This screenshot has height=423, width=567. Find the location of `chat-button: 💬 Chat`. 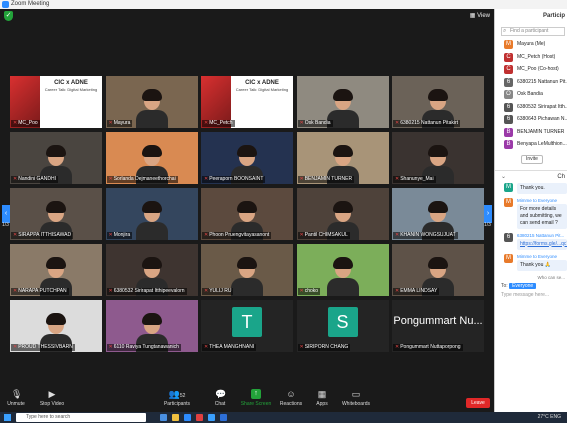

chat-button: 💬 Chat is located at coordinates (220, 398).